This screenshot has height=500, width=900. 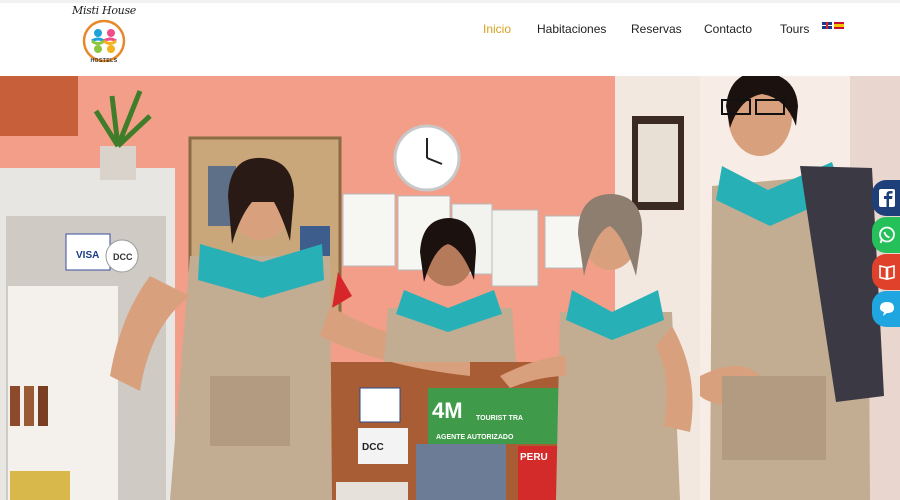 I want to click on dcc-sticker: DCC, so click(x=383, y=446).